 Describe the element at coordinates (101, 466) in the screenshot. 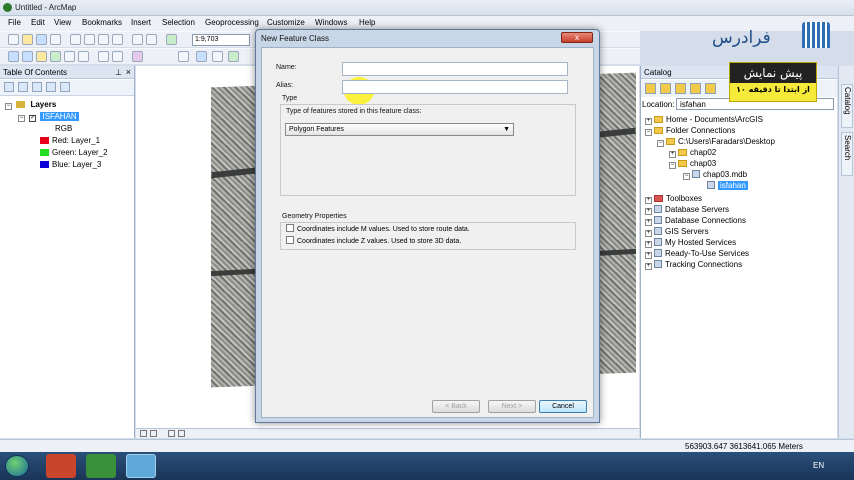

I see `camtasia-taskbar-icon` at that location.